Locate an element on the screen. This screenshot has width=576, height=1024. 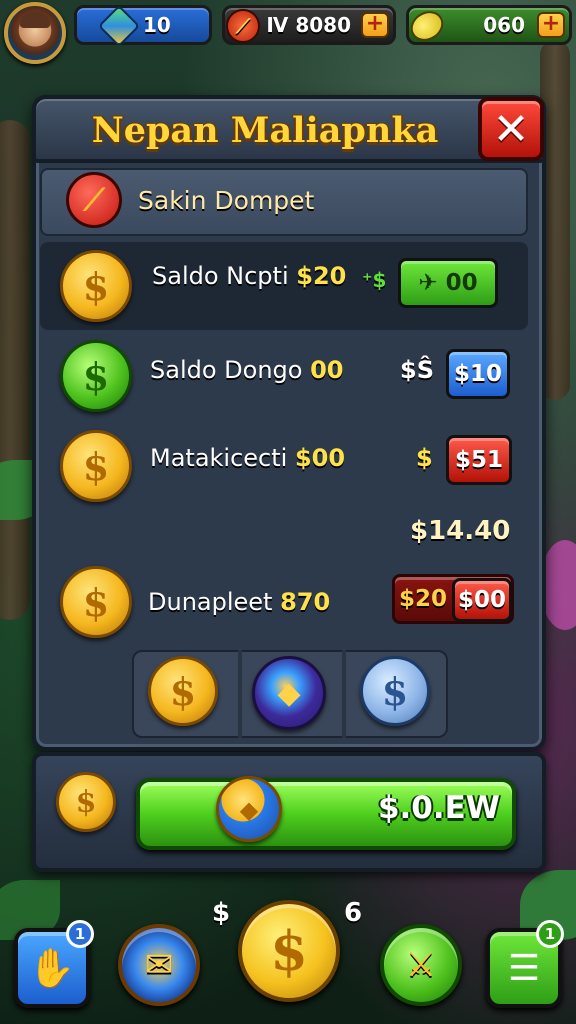
wallet-subheader-label: Sakin Dompet is located at coordinates (226, 200).